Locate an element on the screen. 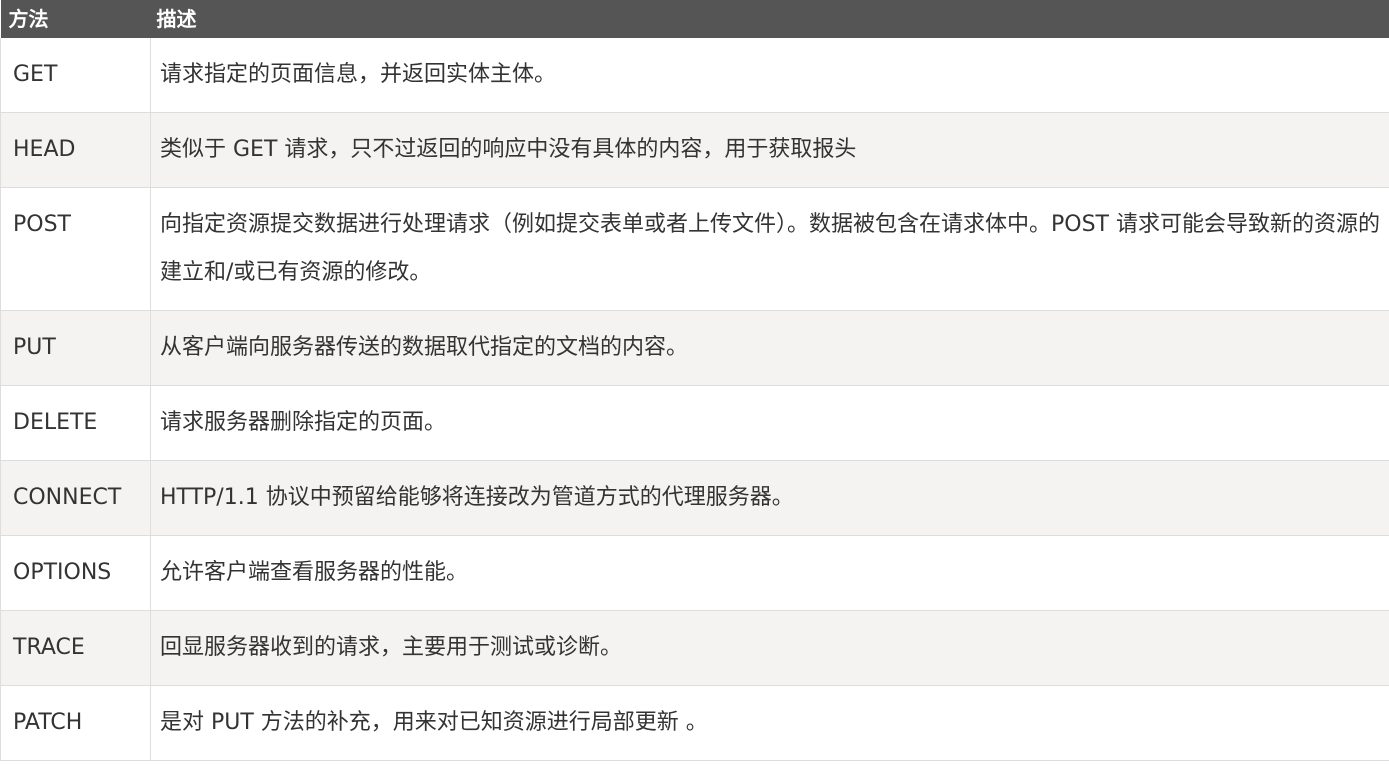  header-row: 方法 描述 is located at coordinates (694, 19).